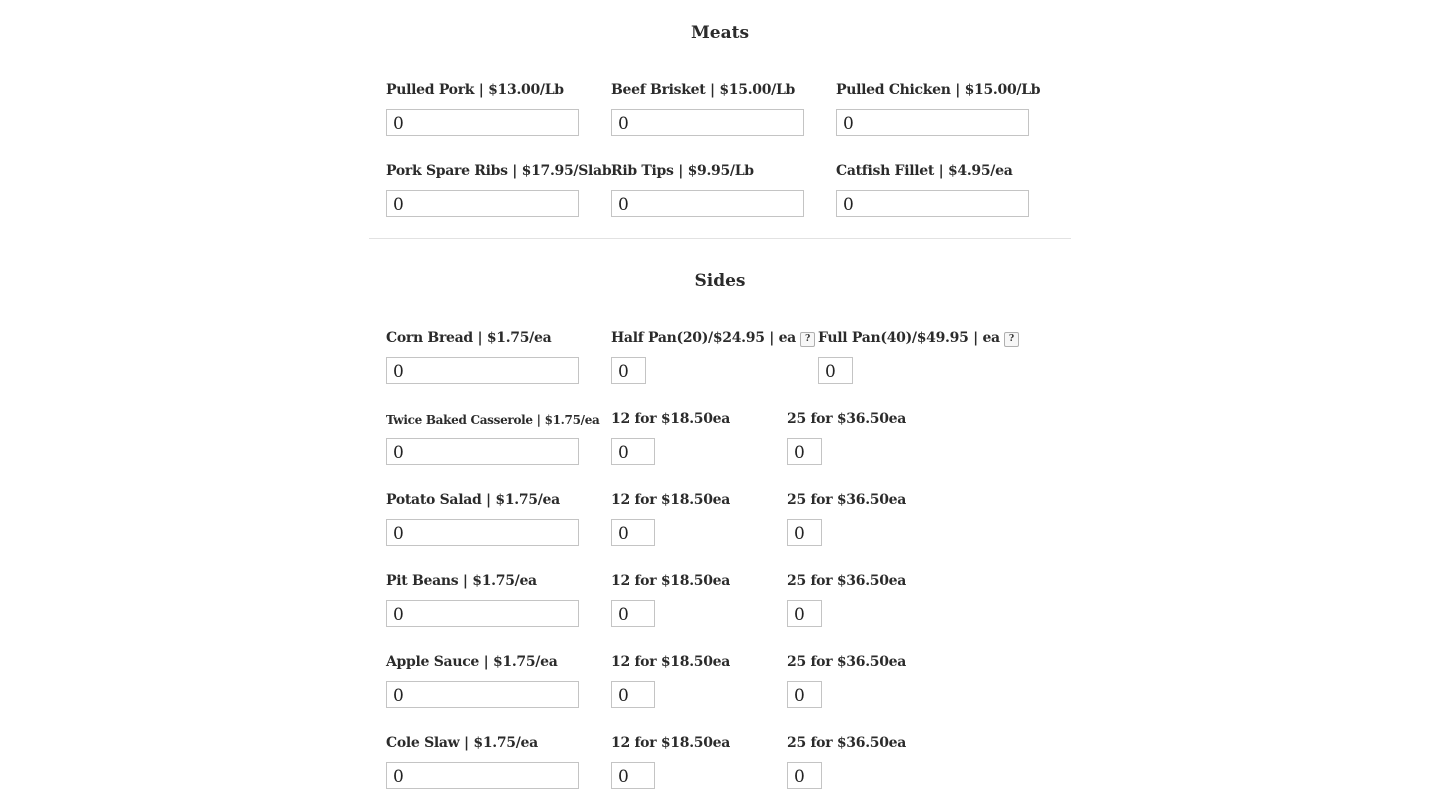 This screenshot has width=1440, height=805. I want to click on section-divider, so click(720, 238).